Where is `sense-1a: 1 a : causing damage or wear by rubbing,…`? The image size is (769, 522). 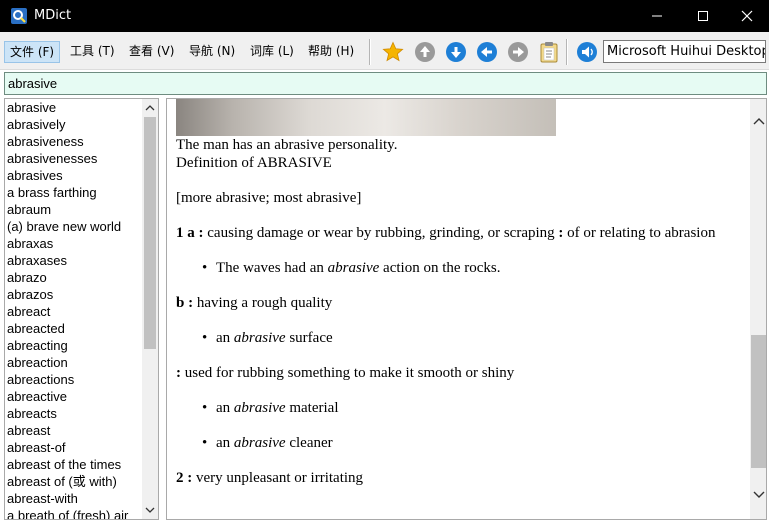
sense-1a: 1 a : causing damage or wear by rubbing,… is located at coordinates (461, 233).